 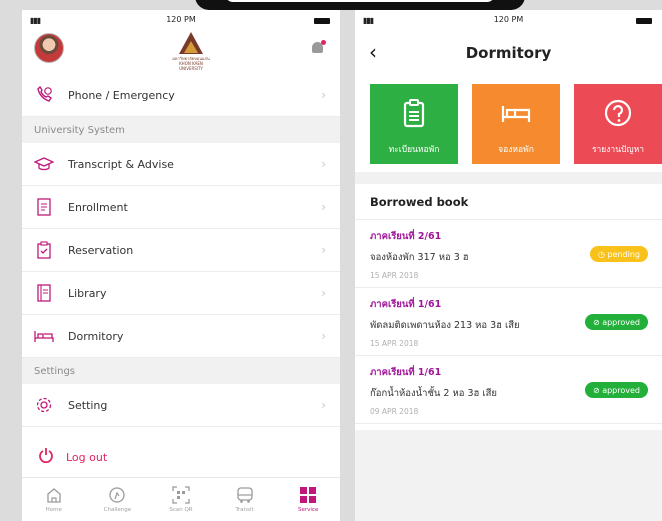 What do you see at coordinates (308, 510) in the screenshot?
I see `tab-label: Service` at bounding box center [308, 510].